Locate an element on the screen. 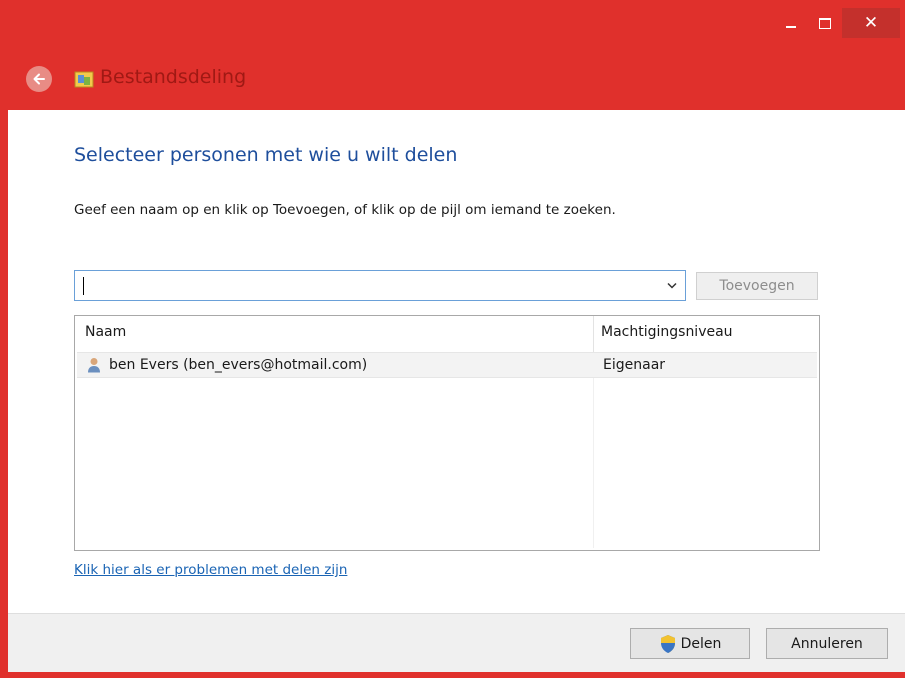  add-button: Toevoegen is located at coordinates (757, 286).